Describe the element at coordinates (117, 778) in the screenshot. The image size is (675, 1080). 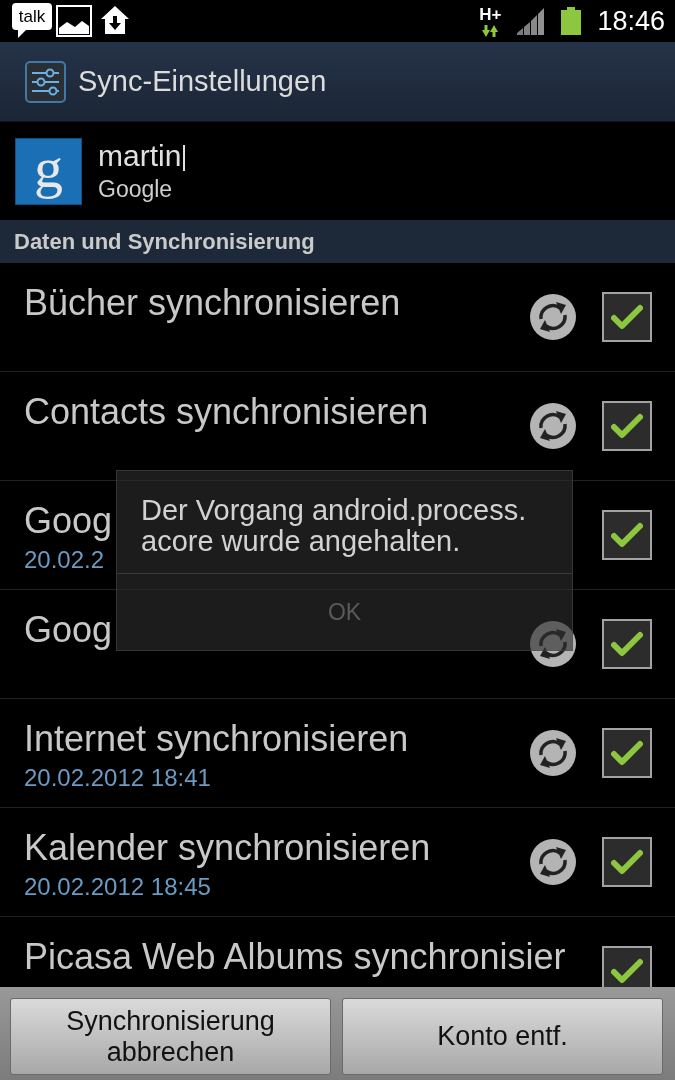
I see `last-sync-date: 20.02.2012 18:41` at that location.